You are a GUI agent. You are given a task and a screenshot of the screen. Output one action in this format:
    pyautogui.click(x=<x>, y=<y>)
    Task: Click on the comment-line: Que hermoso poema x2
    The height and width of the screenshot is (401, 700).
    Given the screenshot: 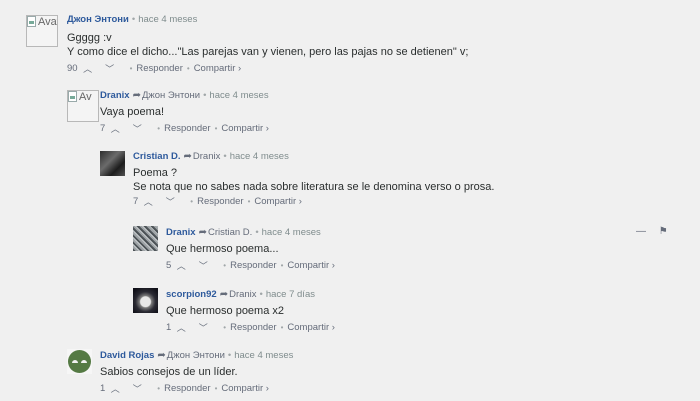 What is the action you would take?
    pyautogui.click(x=225, y=311)
    